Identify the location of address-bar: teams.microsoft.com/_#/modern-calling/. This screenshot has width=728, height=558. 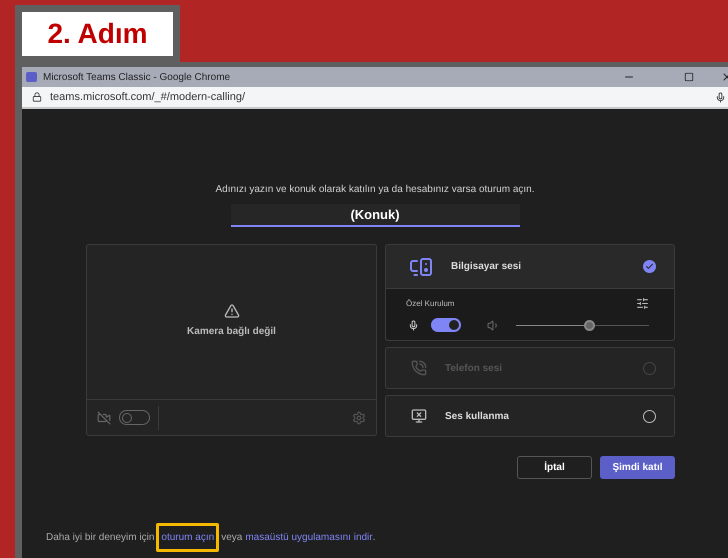
(375, 98).